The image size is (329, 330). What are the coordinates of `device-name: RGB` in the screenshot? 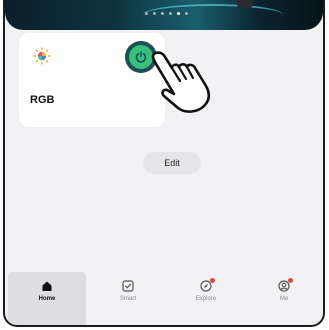 It's located at (42, 100).